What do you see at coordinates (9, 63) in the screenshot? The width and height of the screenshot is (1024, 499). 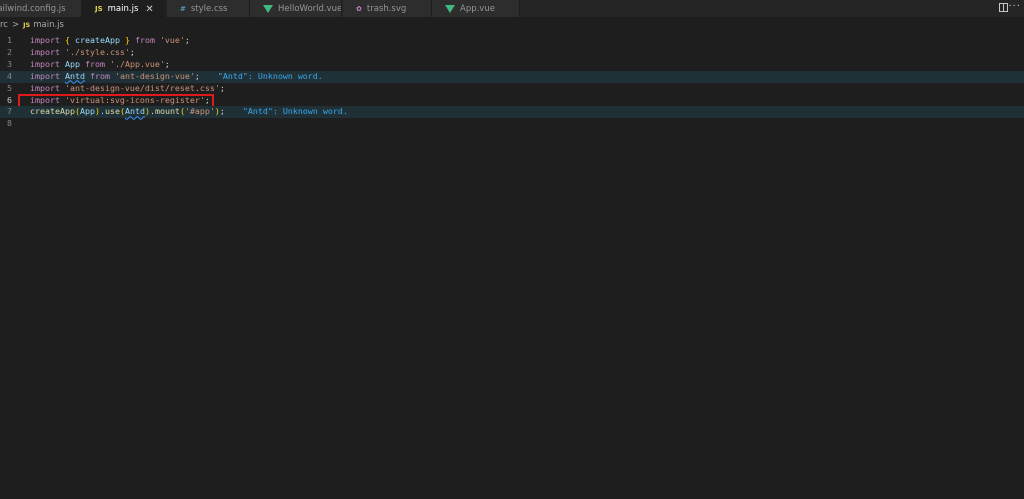 I see `line-number: 3` at bounding box center [9, 63].